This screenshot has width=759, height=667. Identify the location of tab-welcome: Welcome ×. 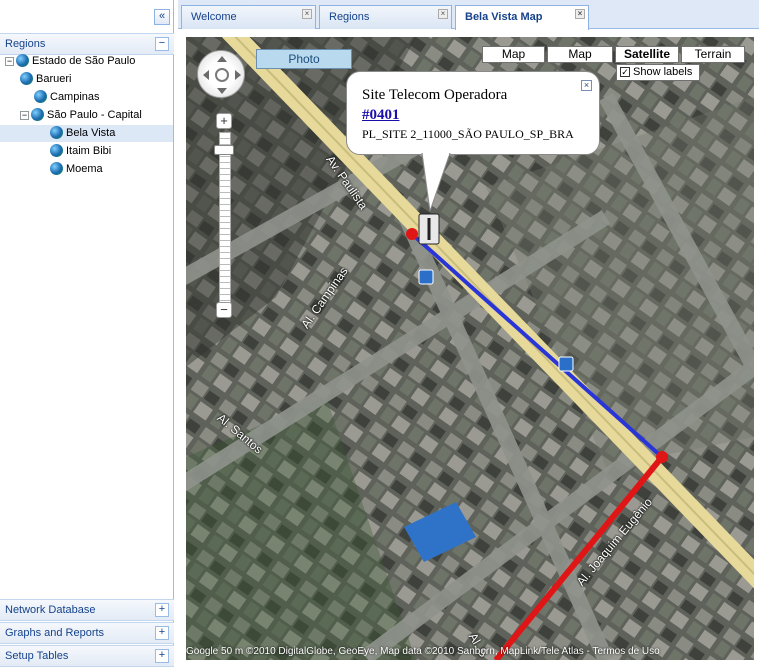
(248, 17).